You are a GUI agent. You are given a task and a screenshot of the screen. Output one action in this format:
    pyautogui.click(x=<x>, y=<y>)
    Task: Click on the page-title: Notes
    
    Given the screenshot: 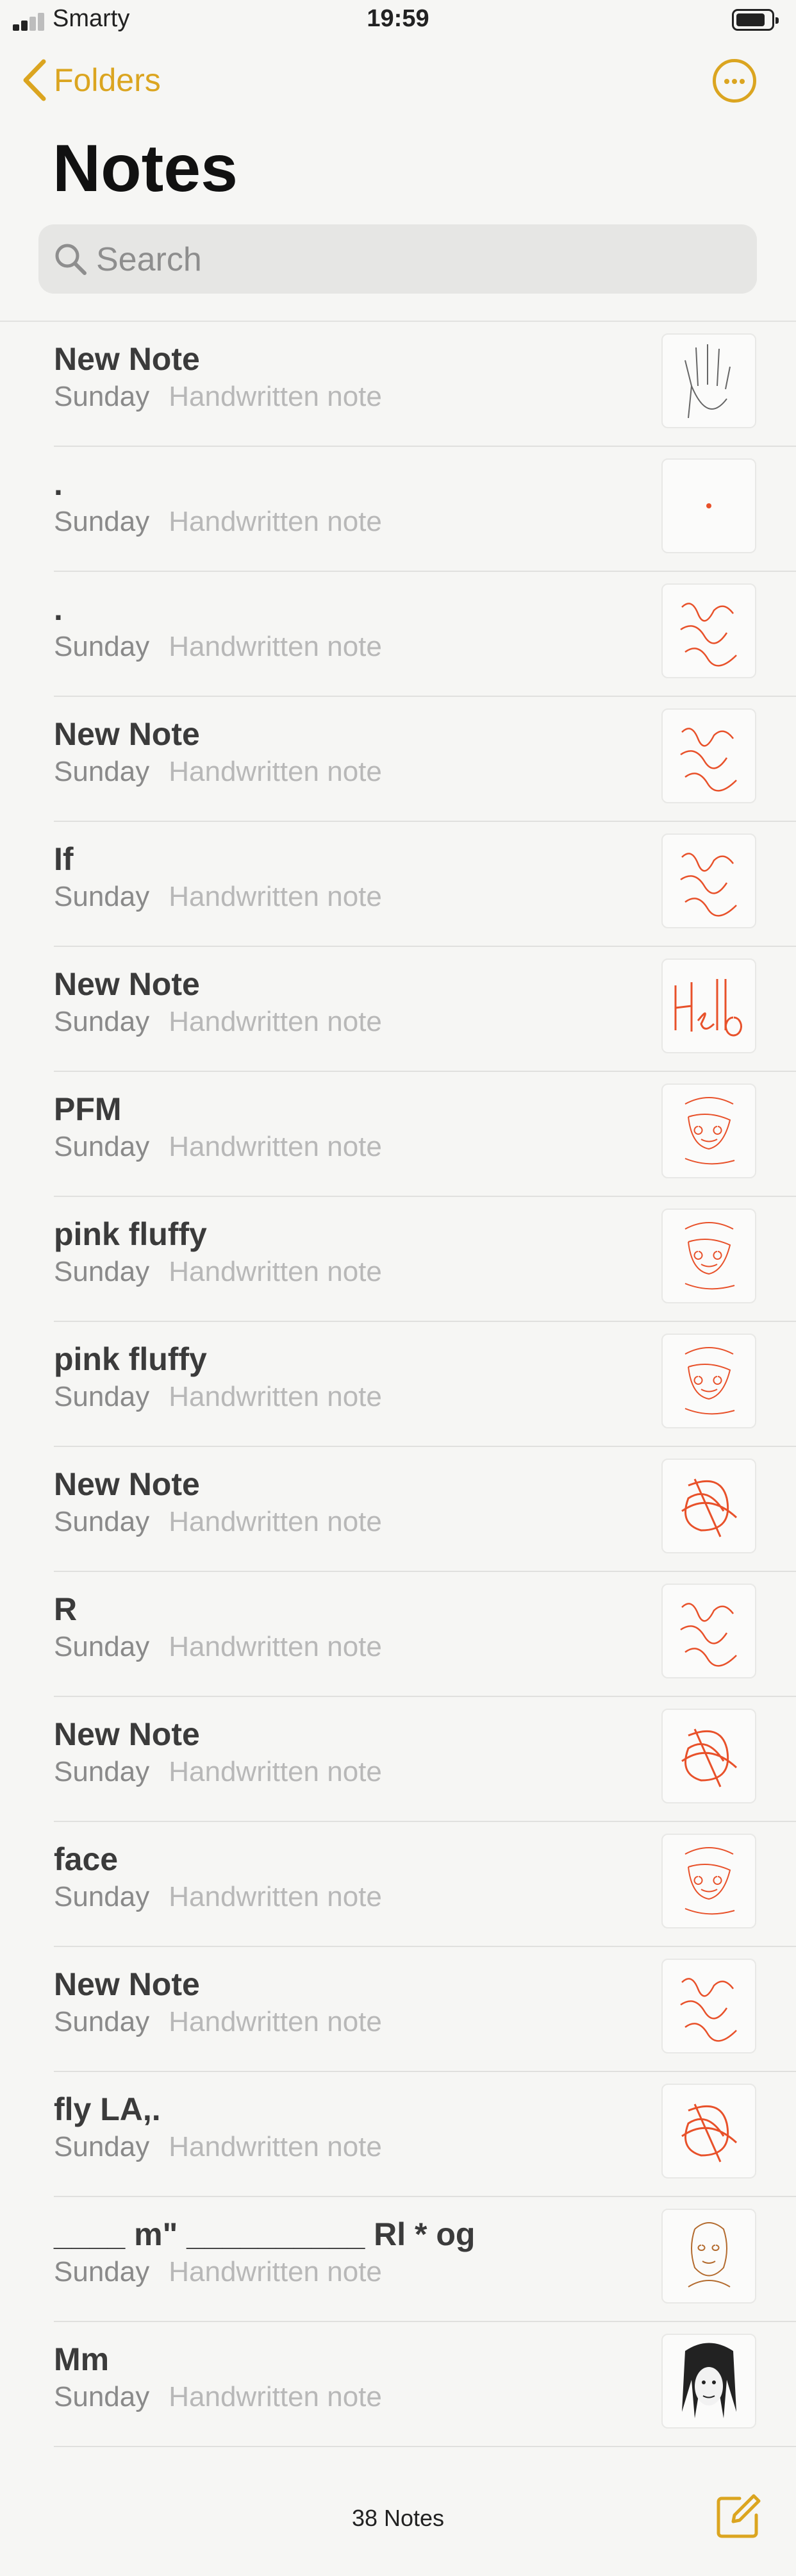 What is the action you would take?
    pyautogui.click(x=145, y=168)
    